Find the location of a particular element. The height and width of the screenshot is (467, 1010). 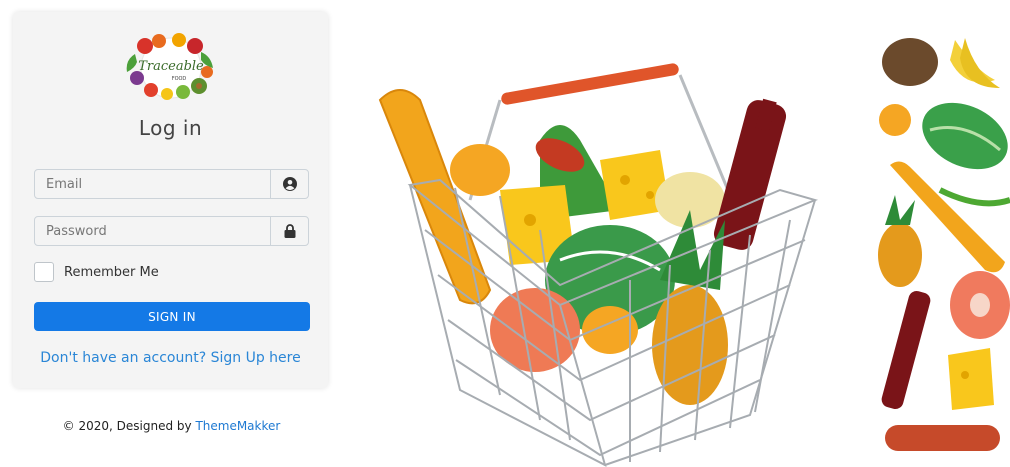

traceable-food-logo: Traceable FOOD is located at coordinates (169, 66).